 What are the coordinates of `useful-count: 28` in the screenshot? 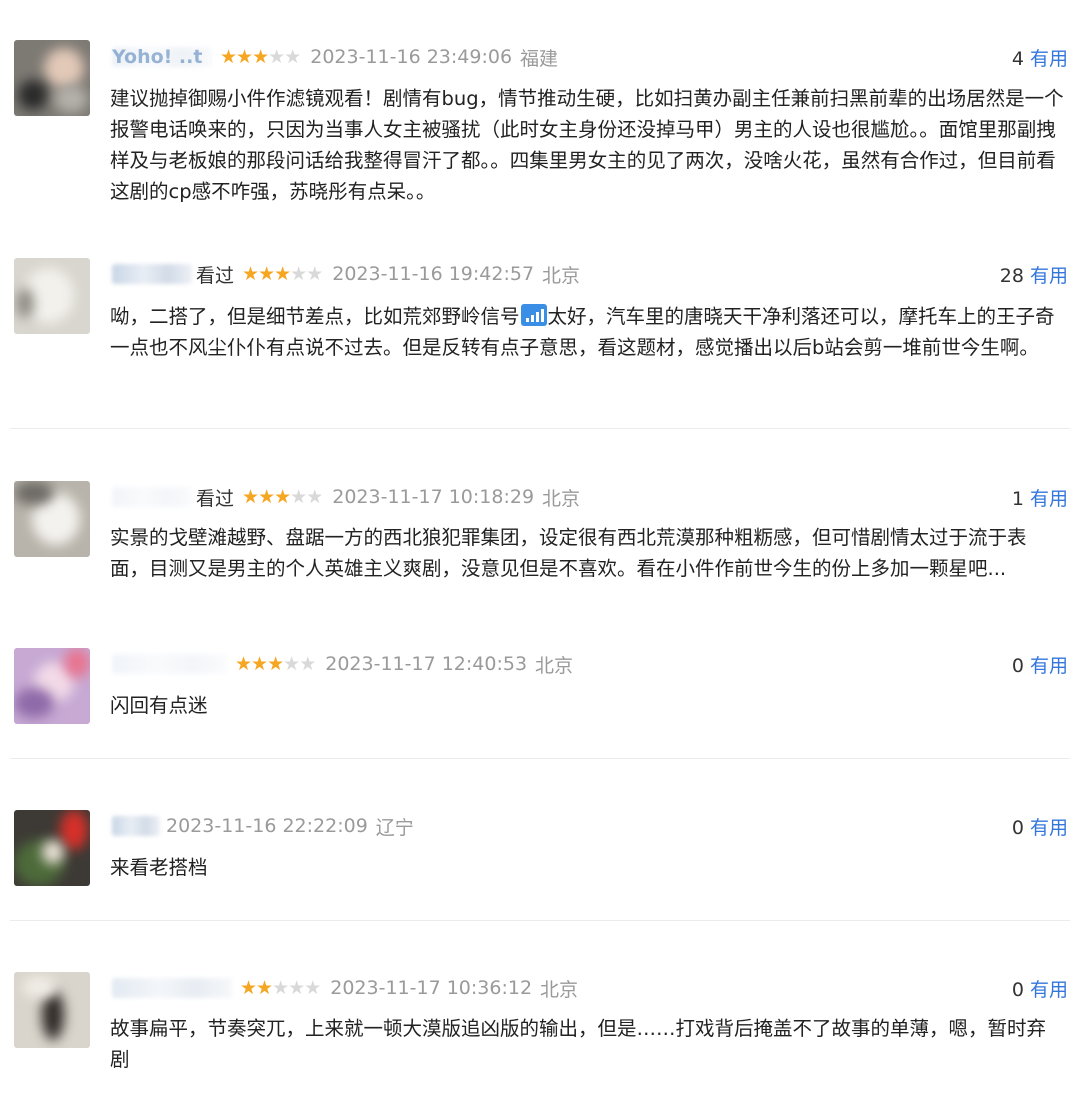 It's located at (1011, 275).